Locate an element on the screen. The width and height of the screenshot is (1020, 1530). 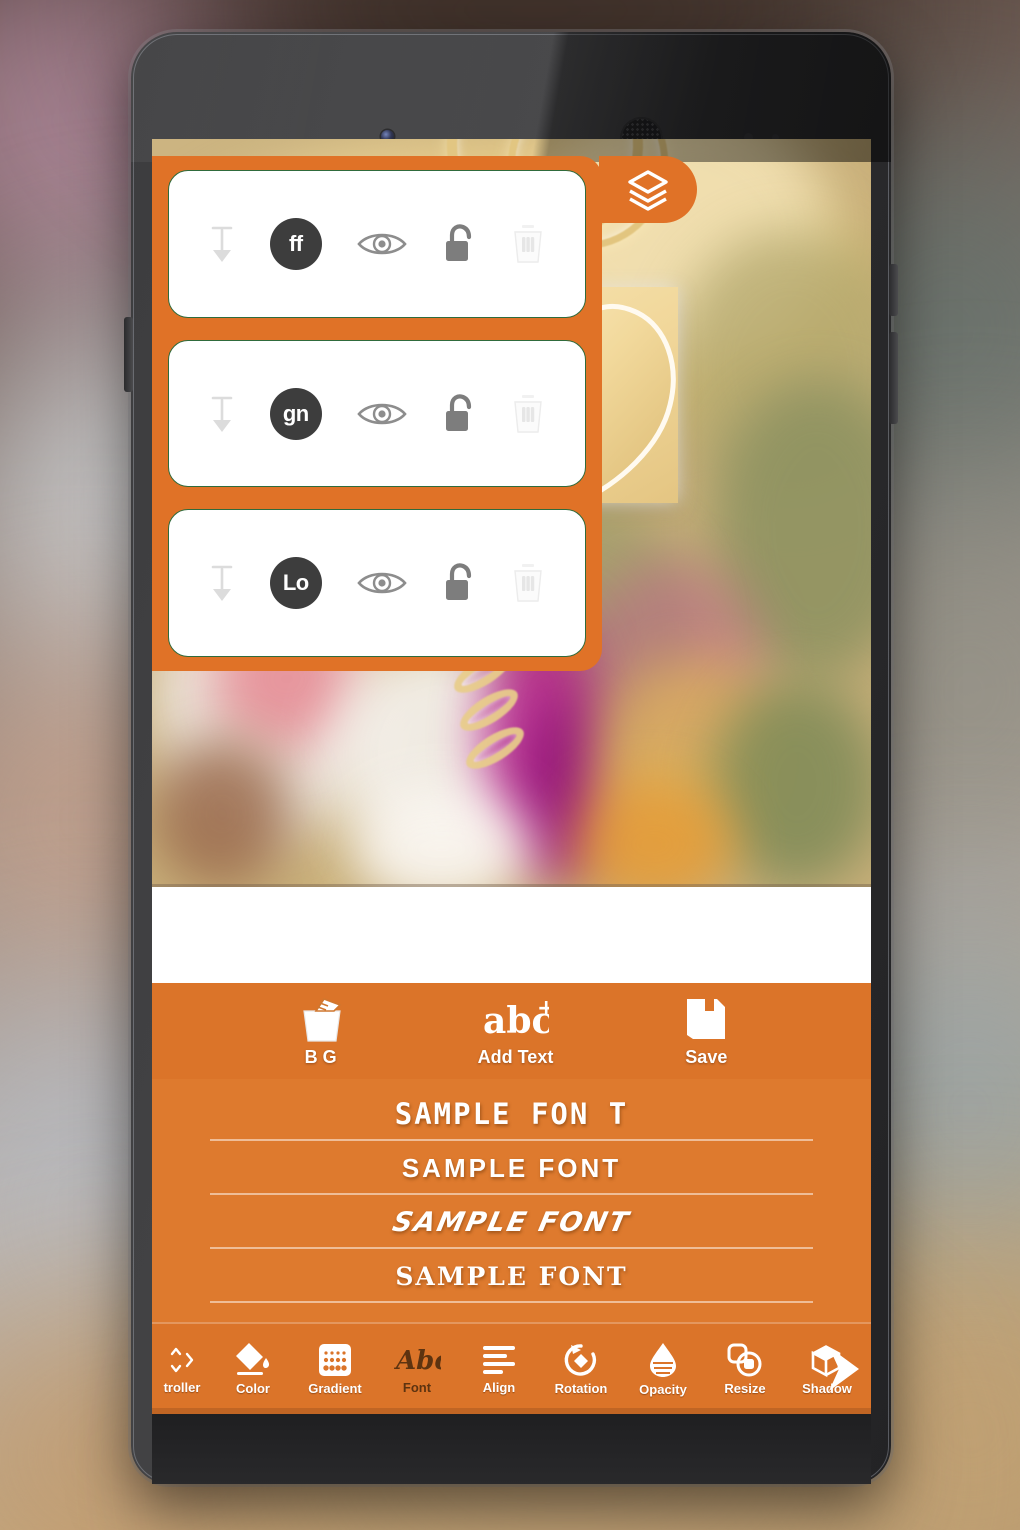
align-lines-icon is located at coordinates (499, 1360).